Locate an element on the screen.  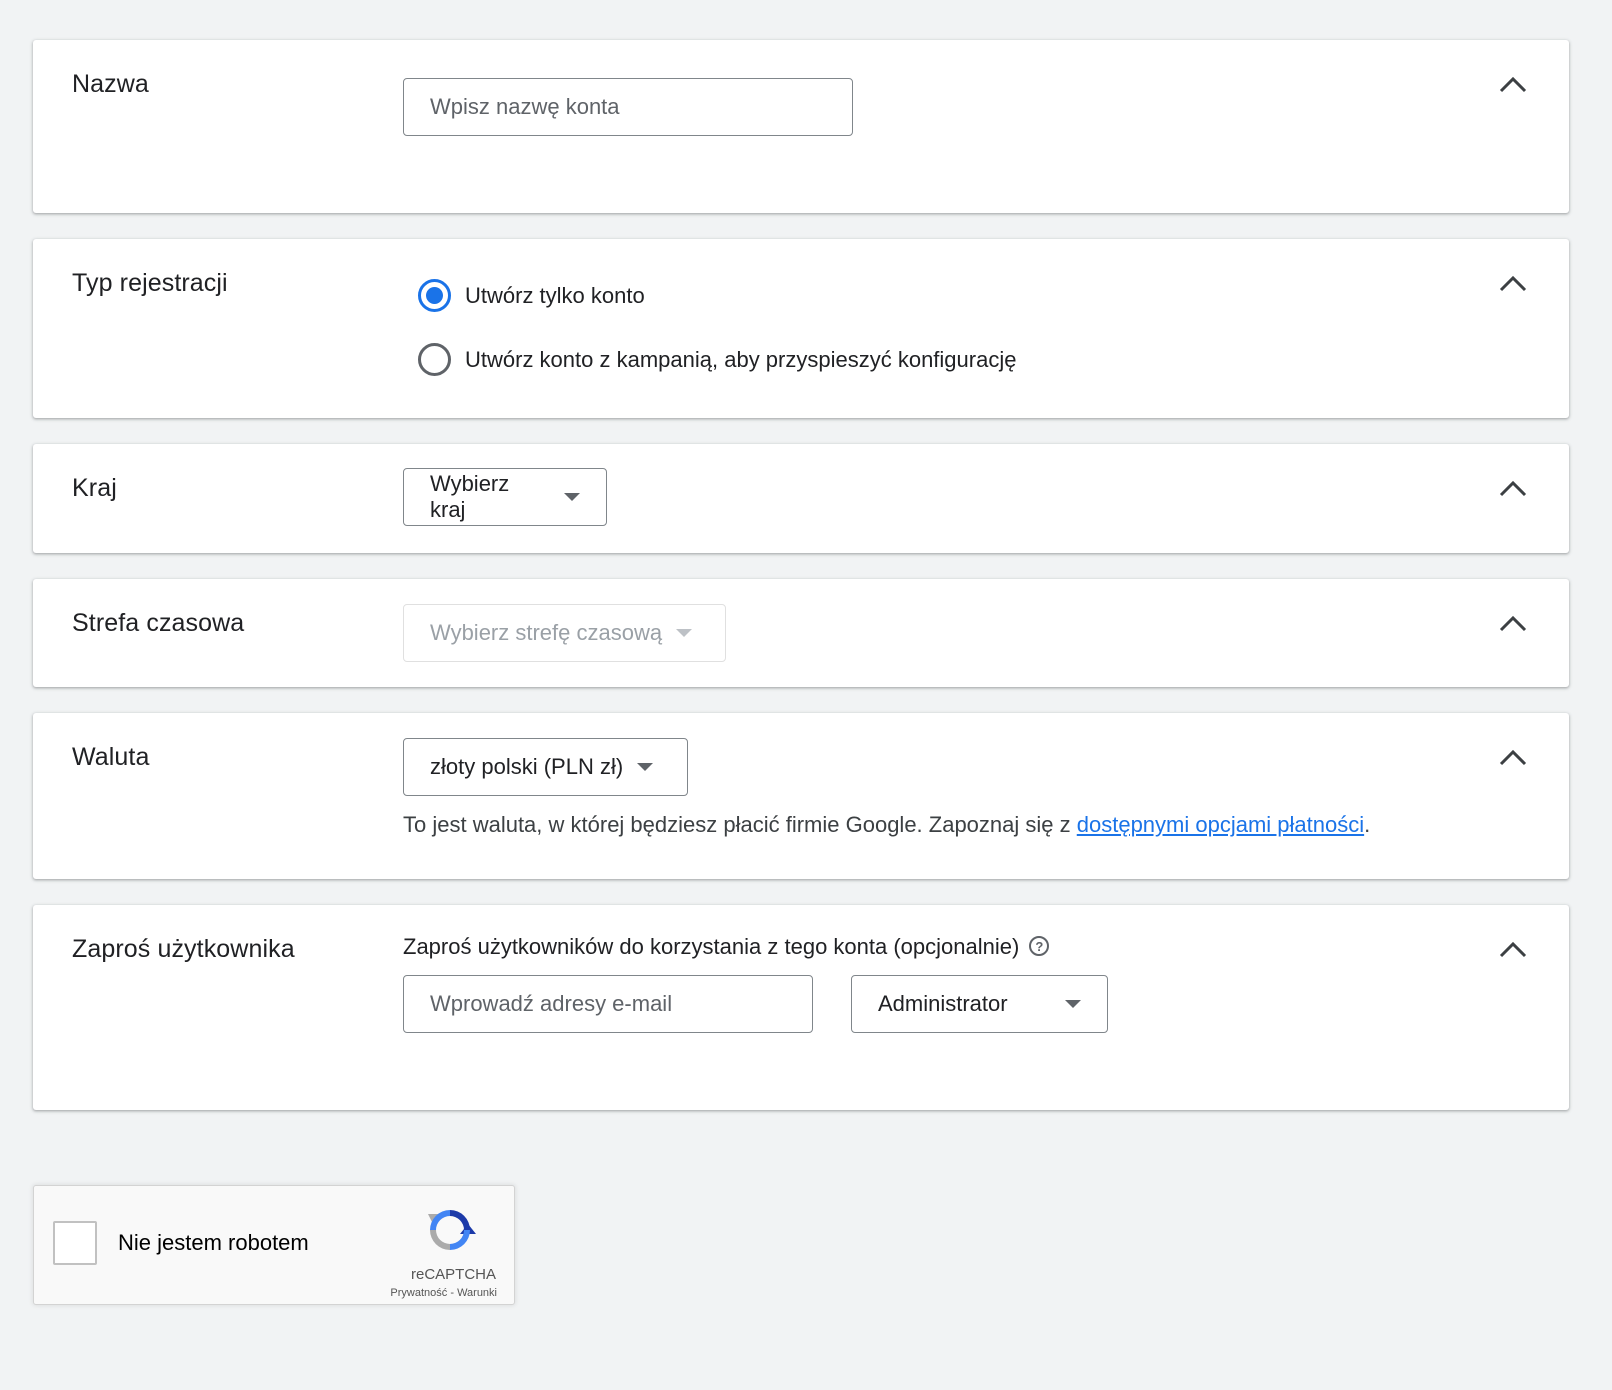
account-name-input is located at coordinates (628, 107).